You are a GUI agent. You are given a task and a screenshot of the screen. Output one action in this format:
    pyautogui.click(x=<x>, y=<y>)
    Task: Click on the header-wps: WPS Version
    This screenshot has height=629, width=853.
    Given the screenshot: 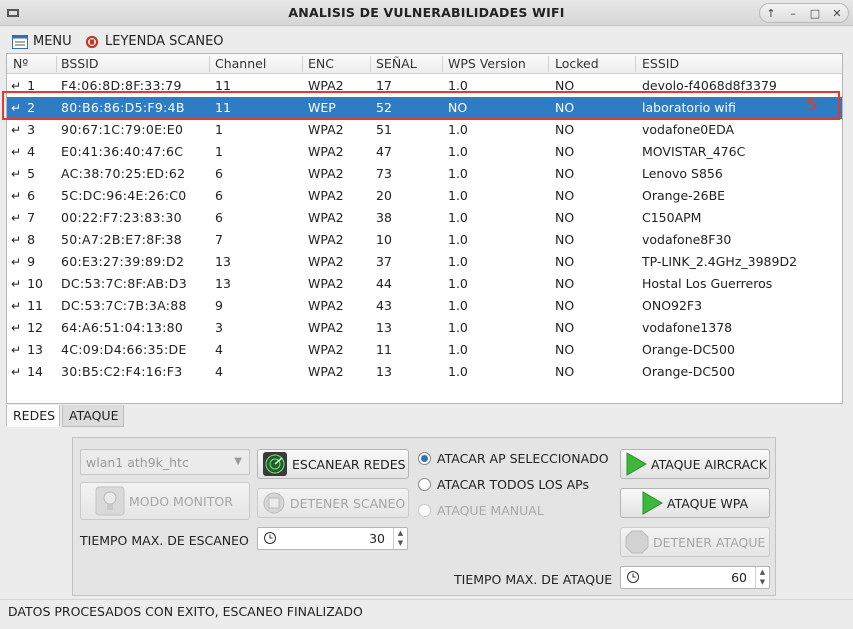 What is the action you would take?
    pyautogui.click(x=487, y=64)
    